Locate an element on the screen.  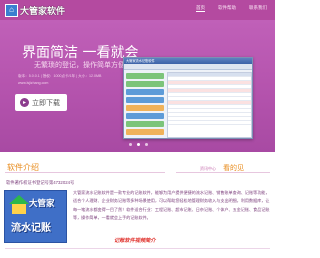
product-name: 大管家 is located at coordinates (42, 204).